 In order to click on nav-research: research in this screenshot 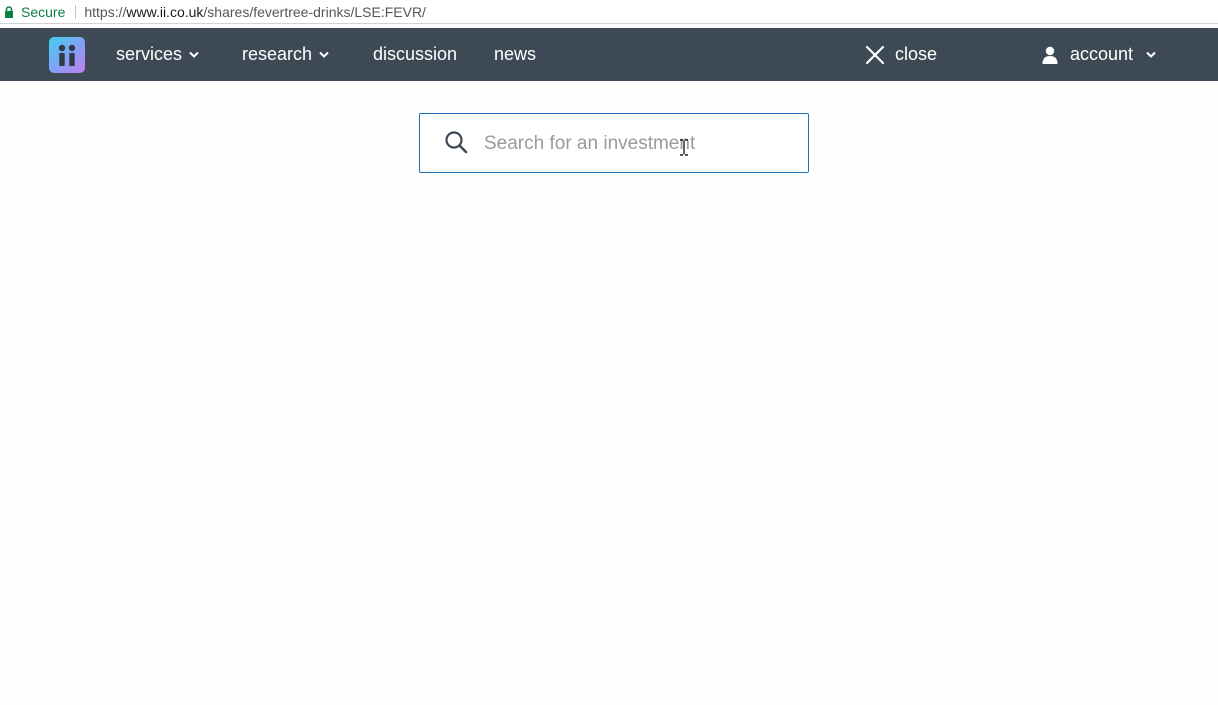, I will do `click(285, 54)`.